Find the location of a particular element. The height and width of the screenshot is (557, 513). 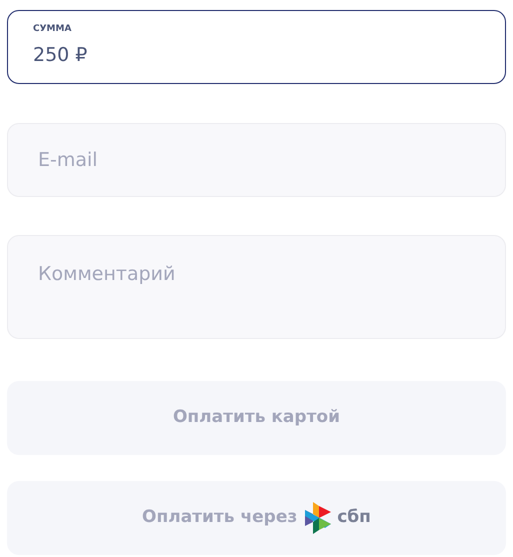

amount-label: СУММА is located at coordinates (52, 29).